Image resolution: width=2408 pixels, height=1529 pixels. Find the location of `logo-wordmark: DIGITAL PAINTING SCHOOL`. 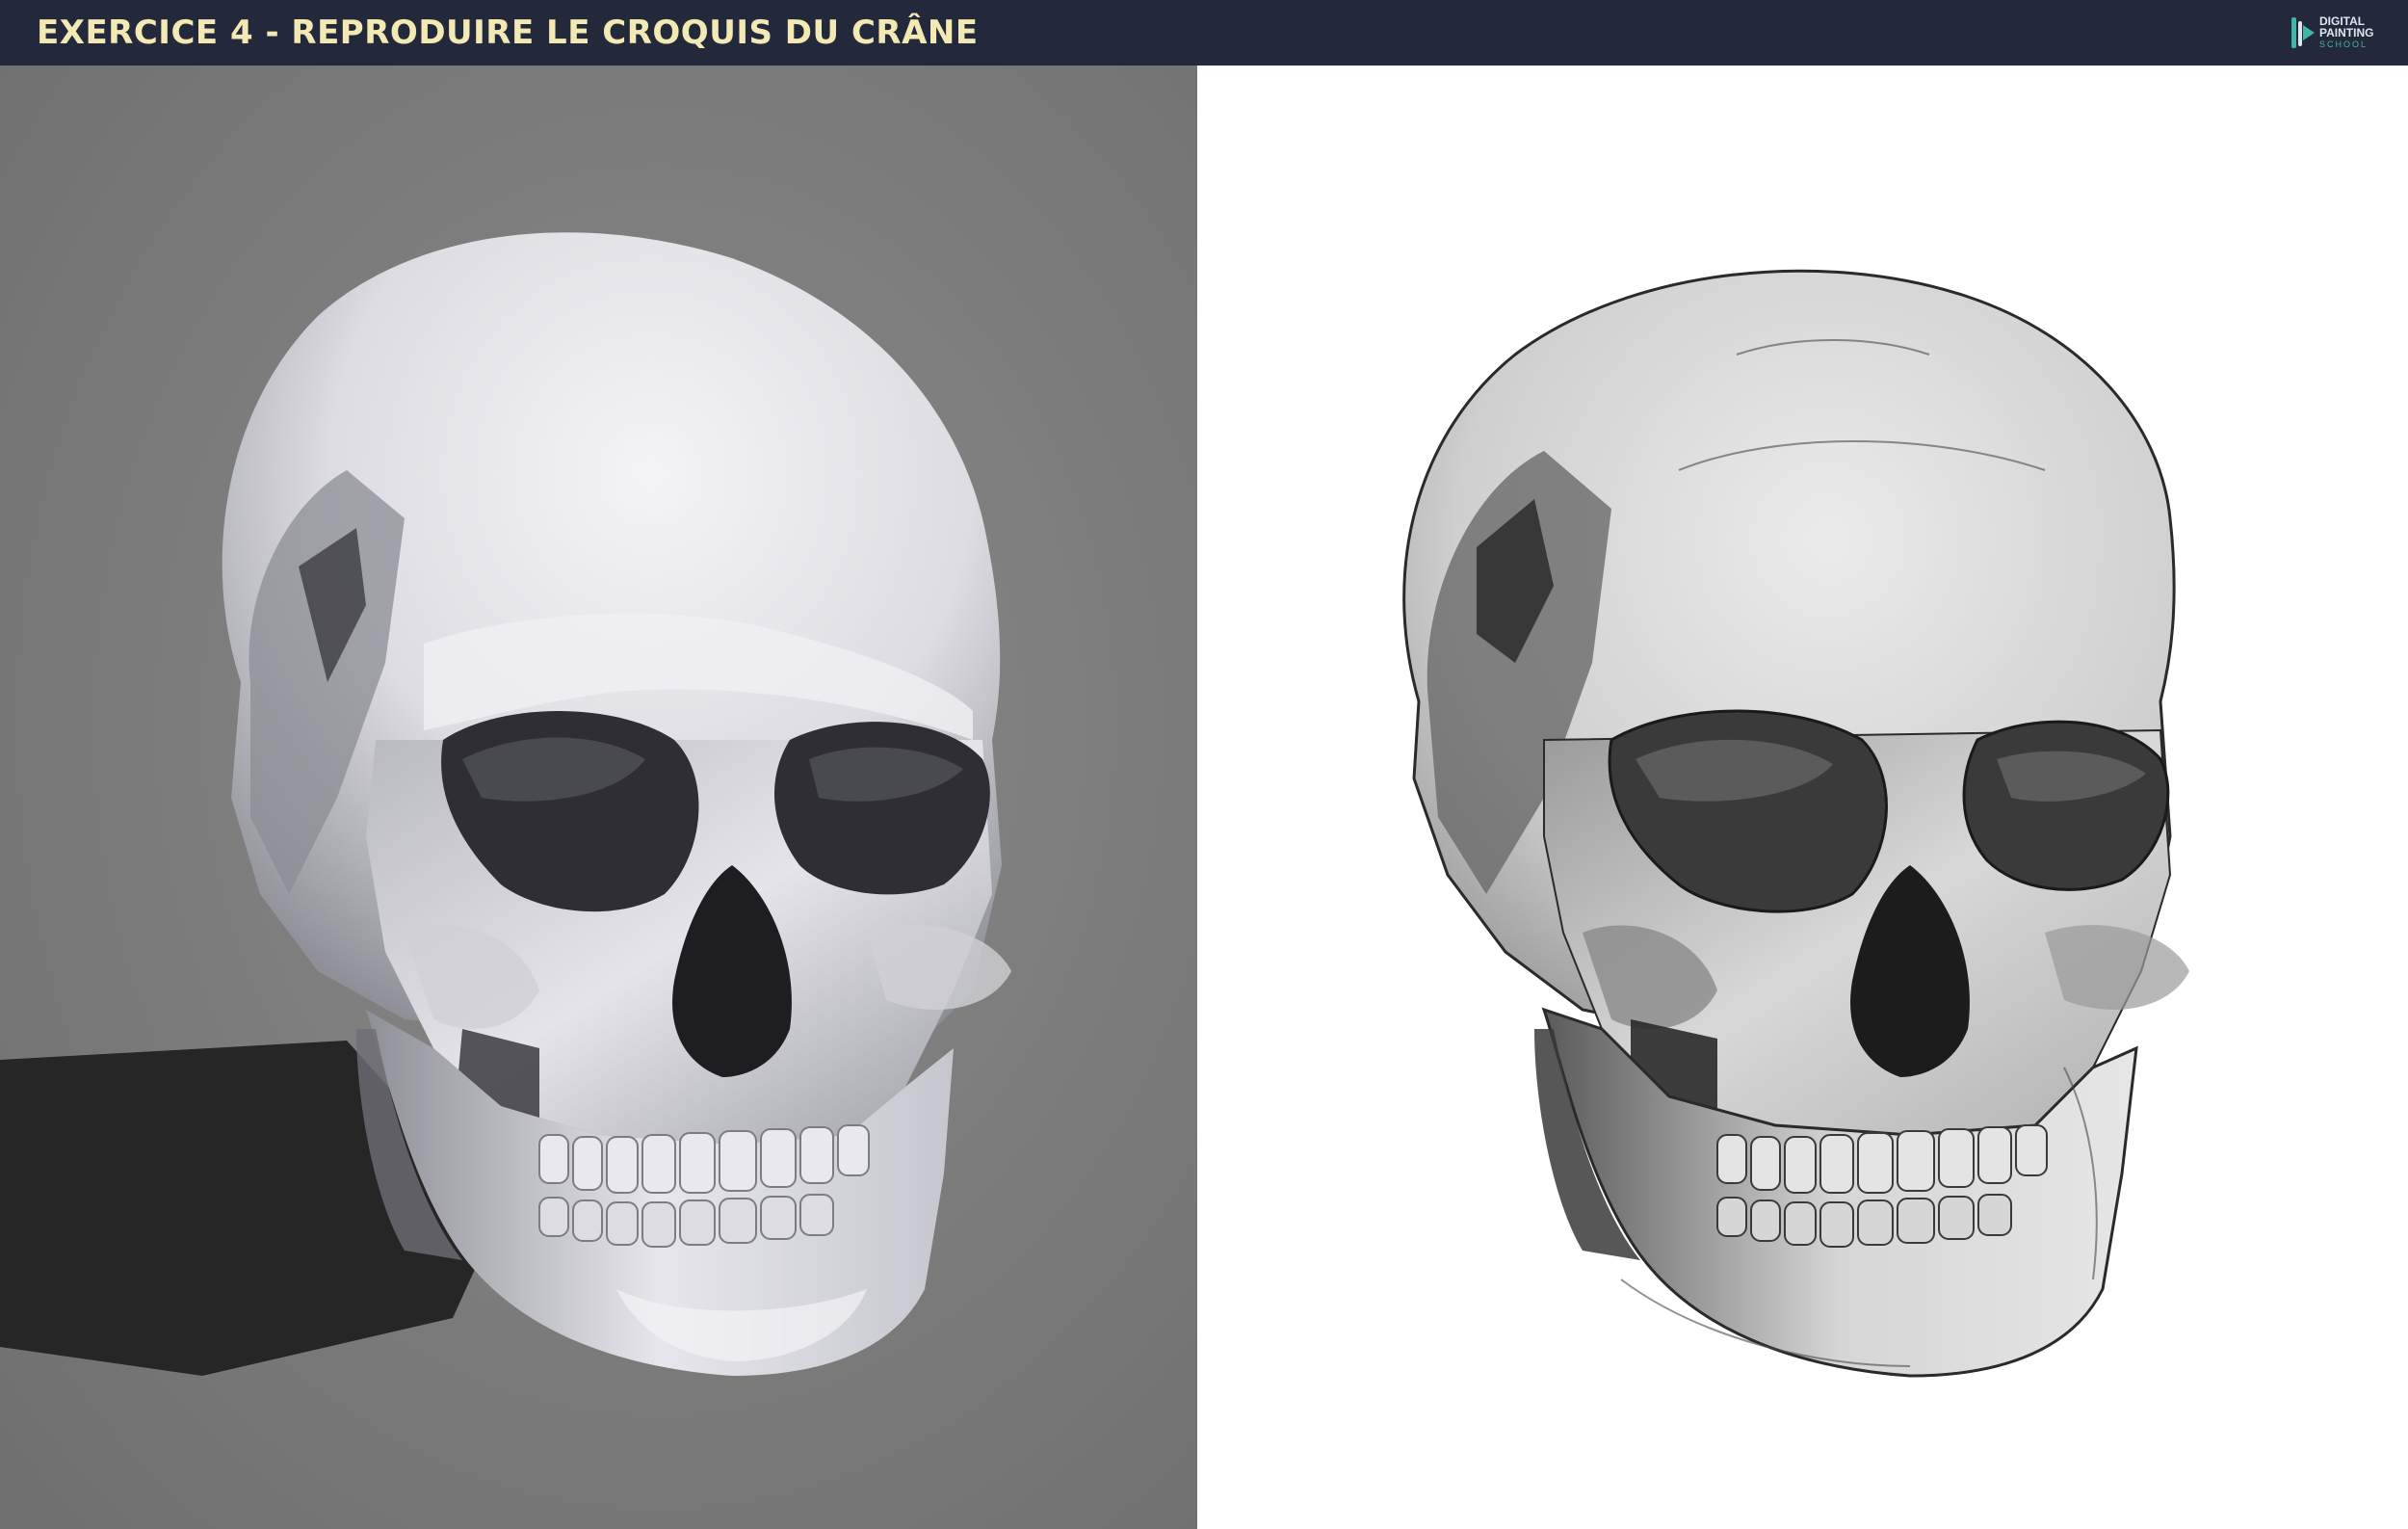

logo-wordmark: DIGITAL PAINTING SCHOOL is located at coordinates (2354, 33).